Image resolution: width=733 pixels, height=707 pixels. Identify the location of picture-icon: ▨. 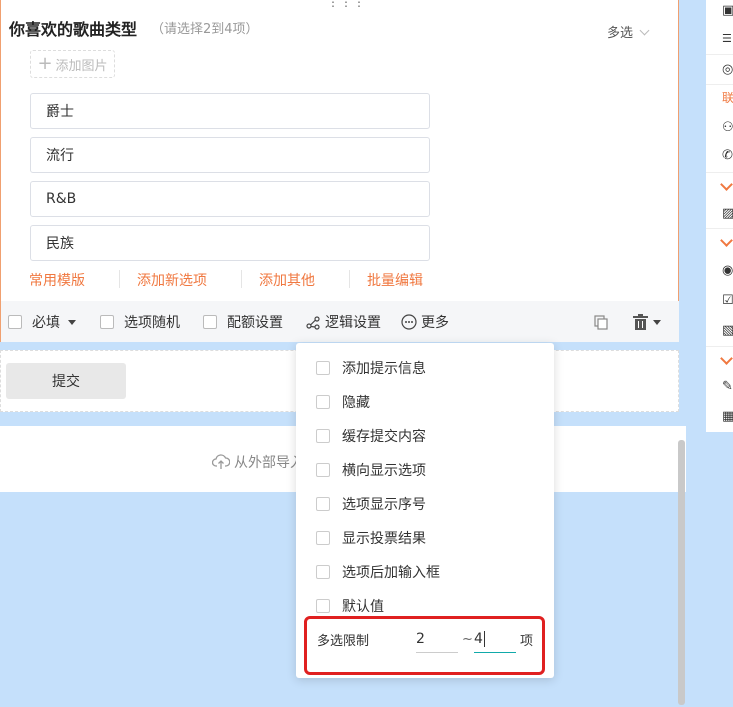
(727, 214).